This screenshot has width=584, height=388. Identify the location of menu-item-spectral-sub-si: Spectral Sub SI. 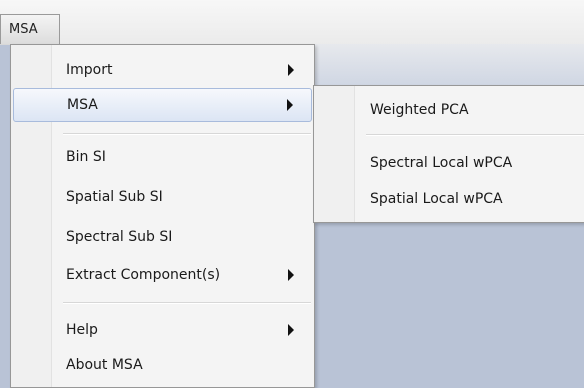
(162, 237).